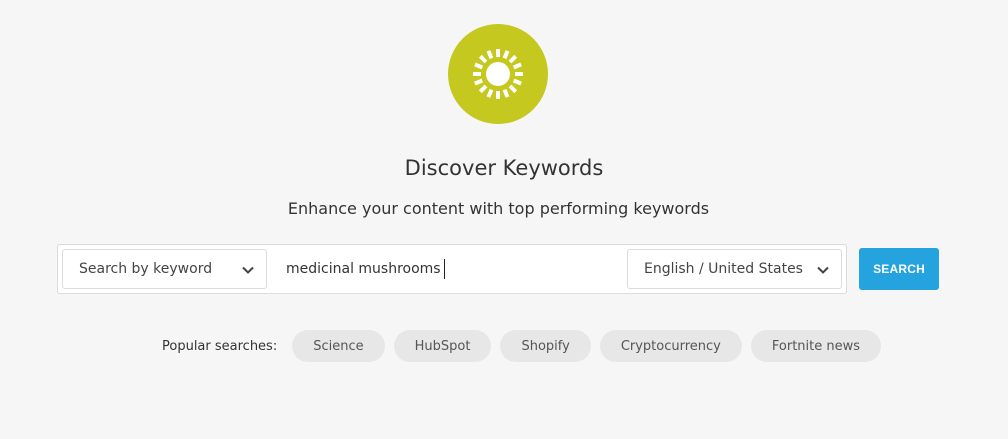 This screenshot has height=439, width=1008. I want to click on text-cursor, so click(444, 269).